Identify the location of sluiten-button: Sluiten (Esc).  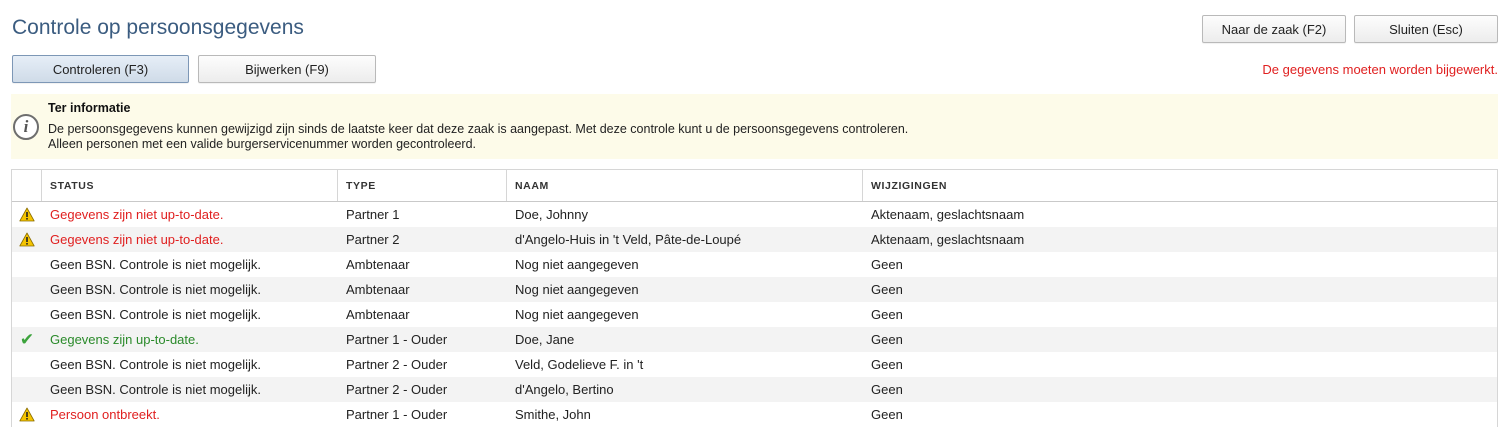
(1426, 29).